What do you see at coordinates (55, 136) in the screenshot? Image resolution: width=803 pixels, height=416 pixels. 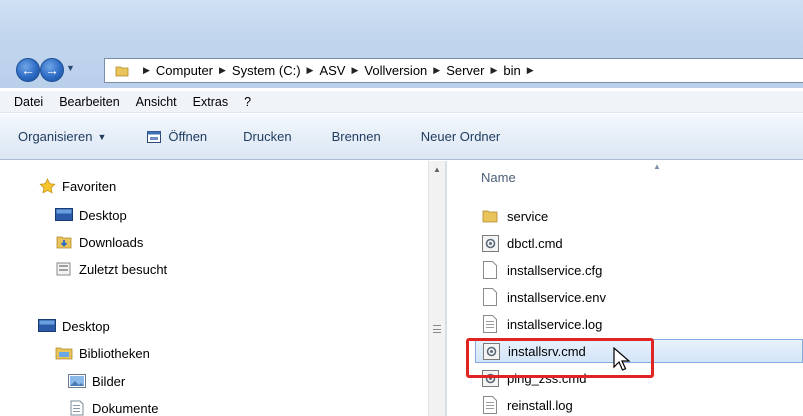 I see `organize-label: Organisieren` at bounding box center [55, 136].